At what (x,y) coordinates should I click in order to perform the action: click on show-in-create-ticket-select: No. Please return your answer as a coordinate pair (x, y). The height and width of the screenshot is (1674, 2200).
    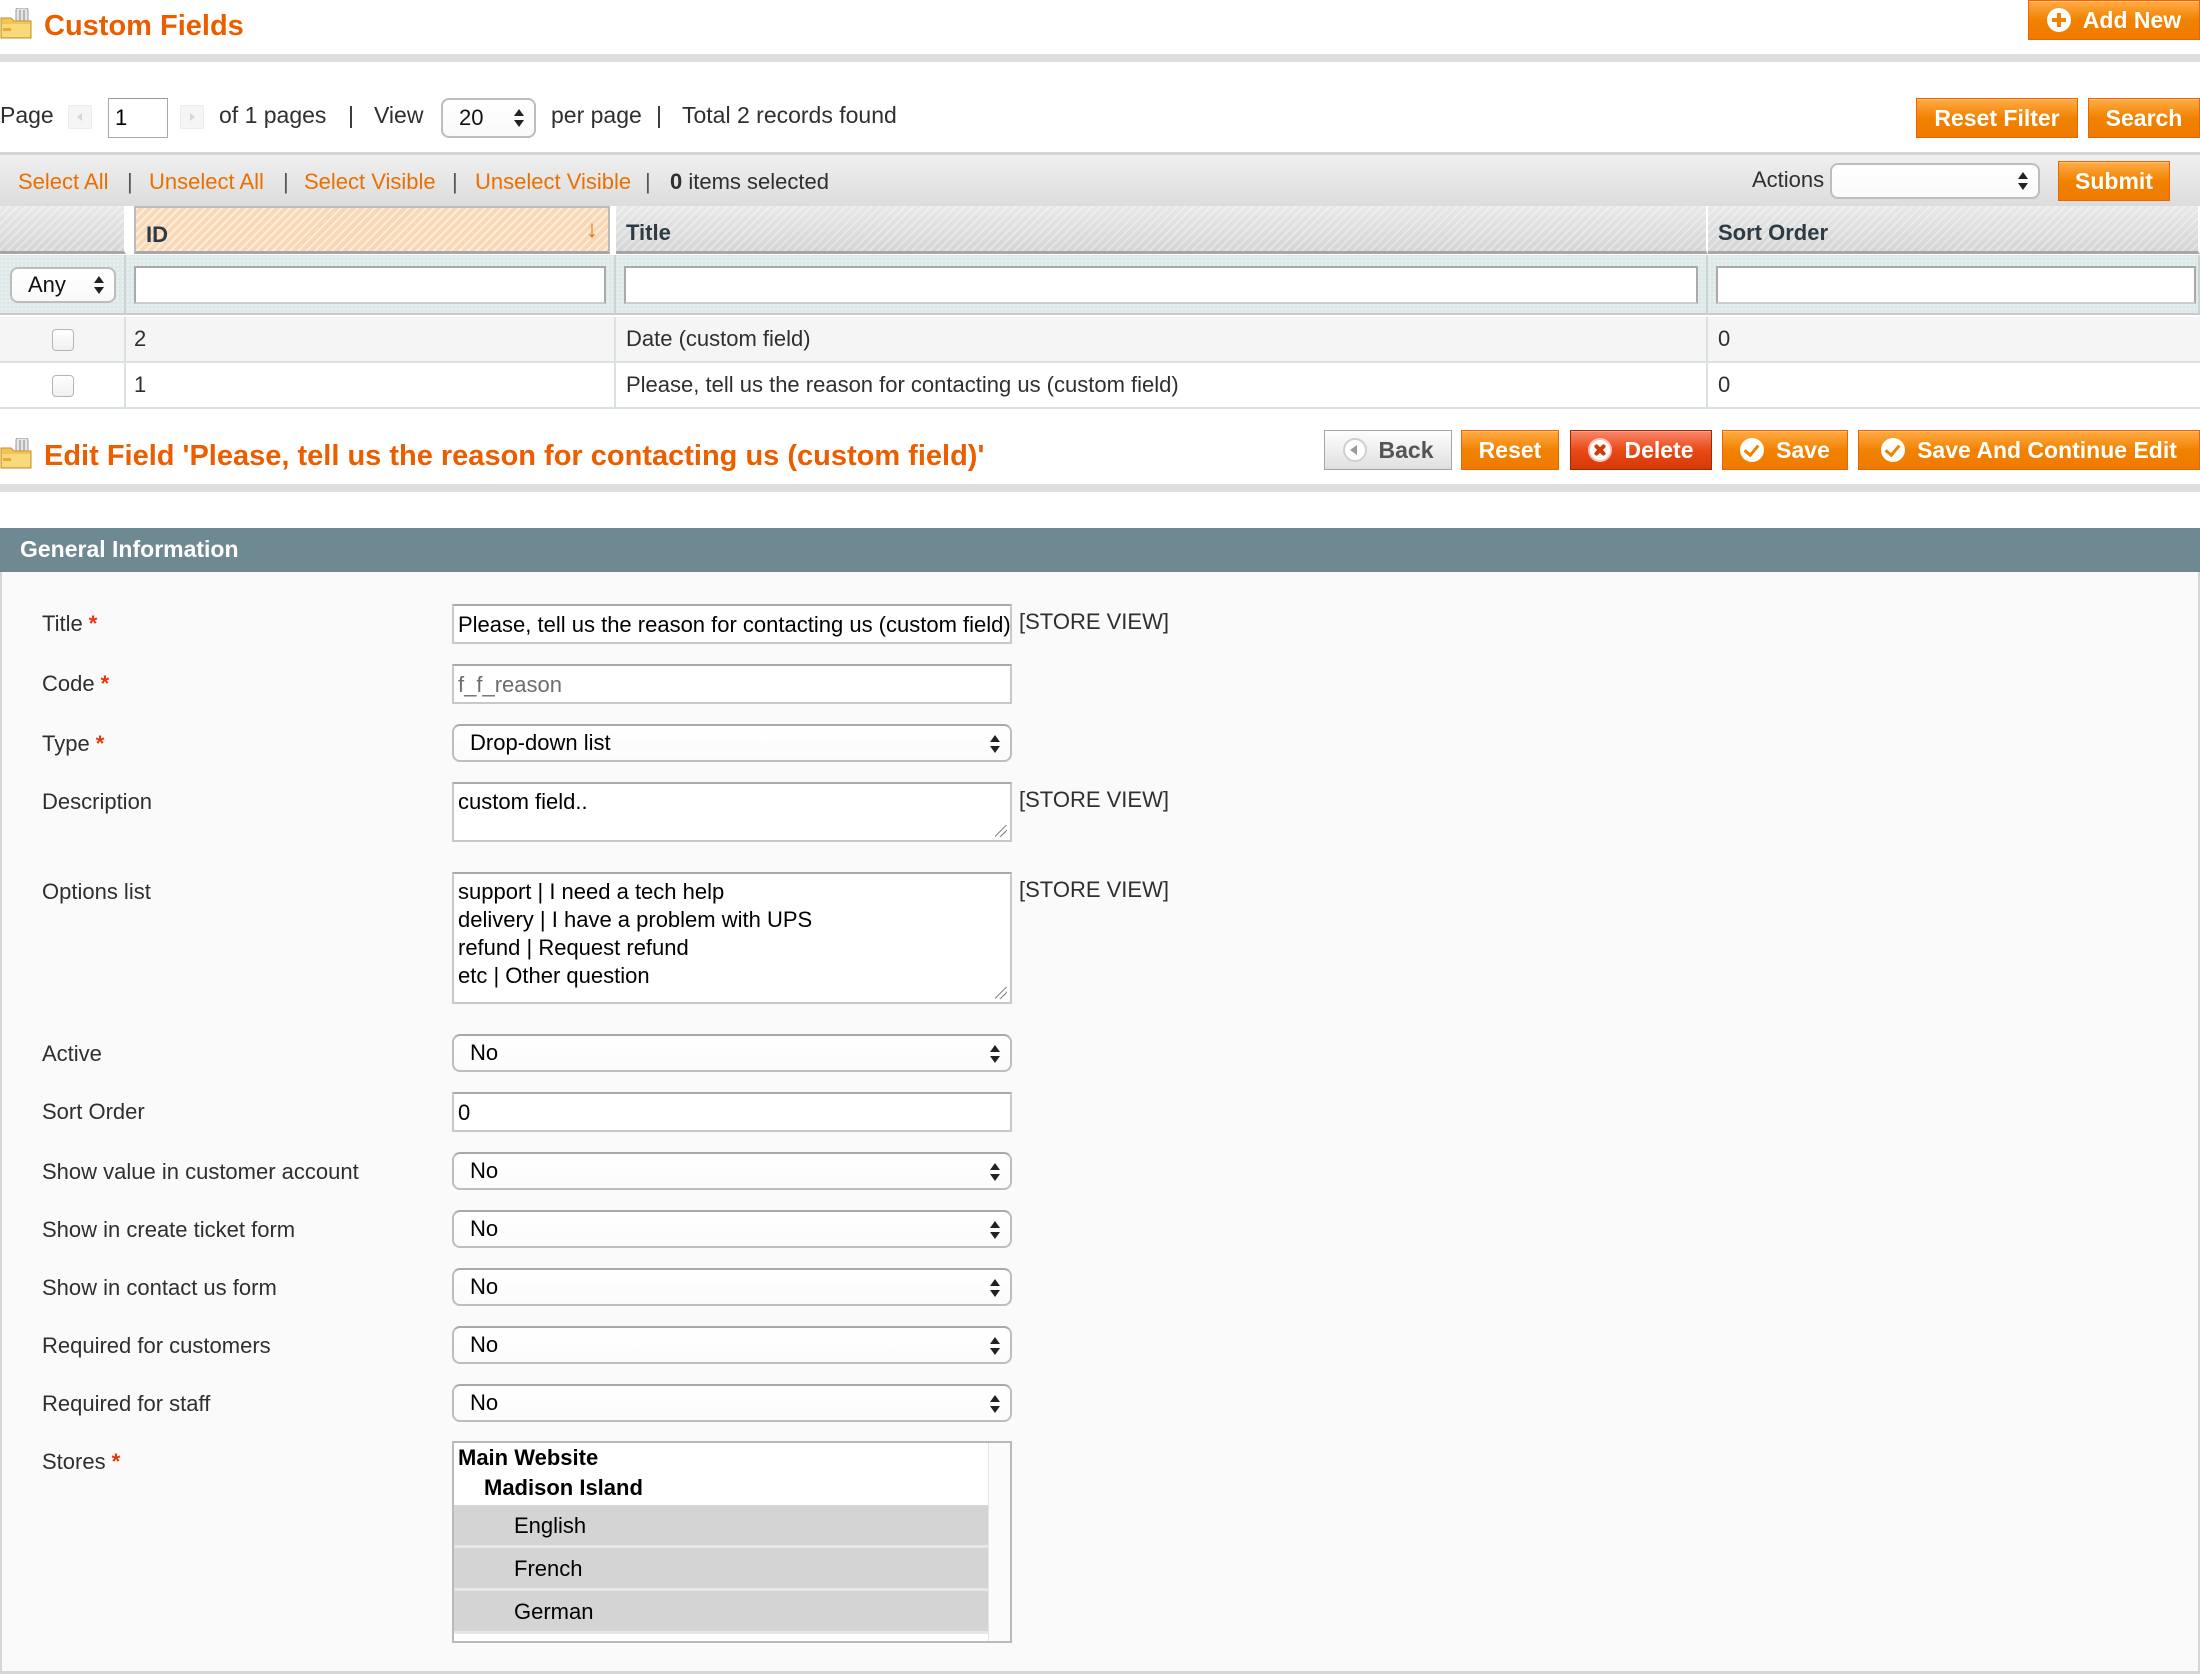
    Looking at the image, I should click on (732, 1229).